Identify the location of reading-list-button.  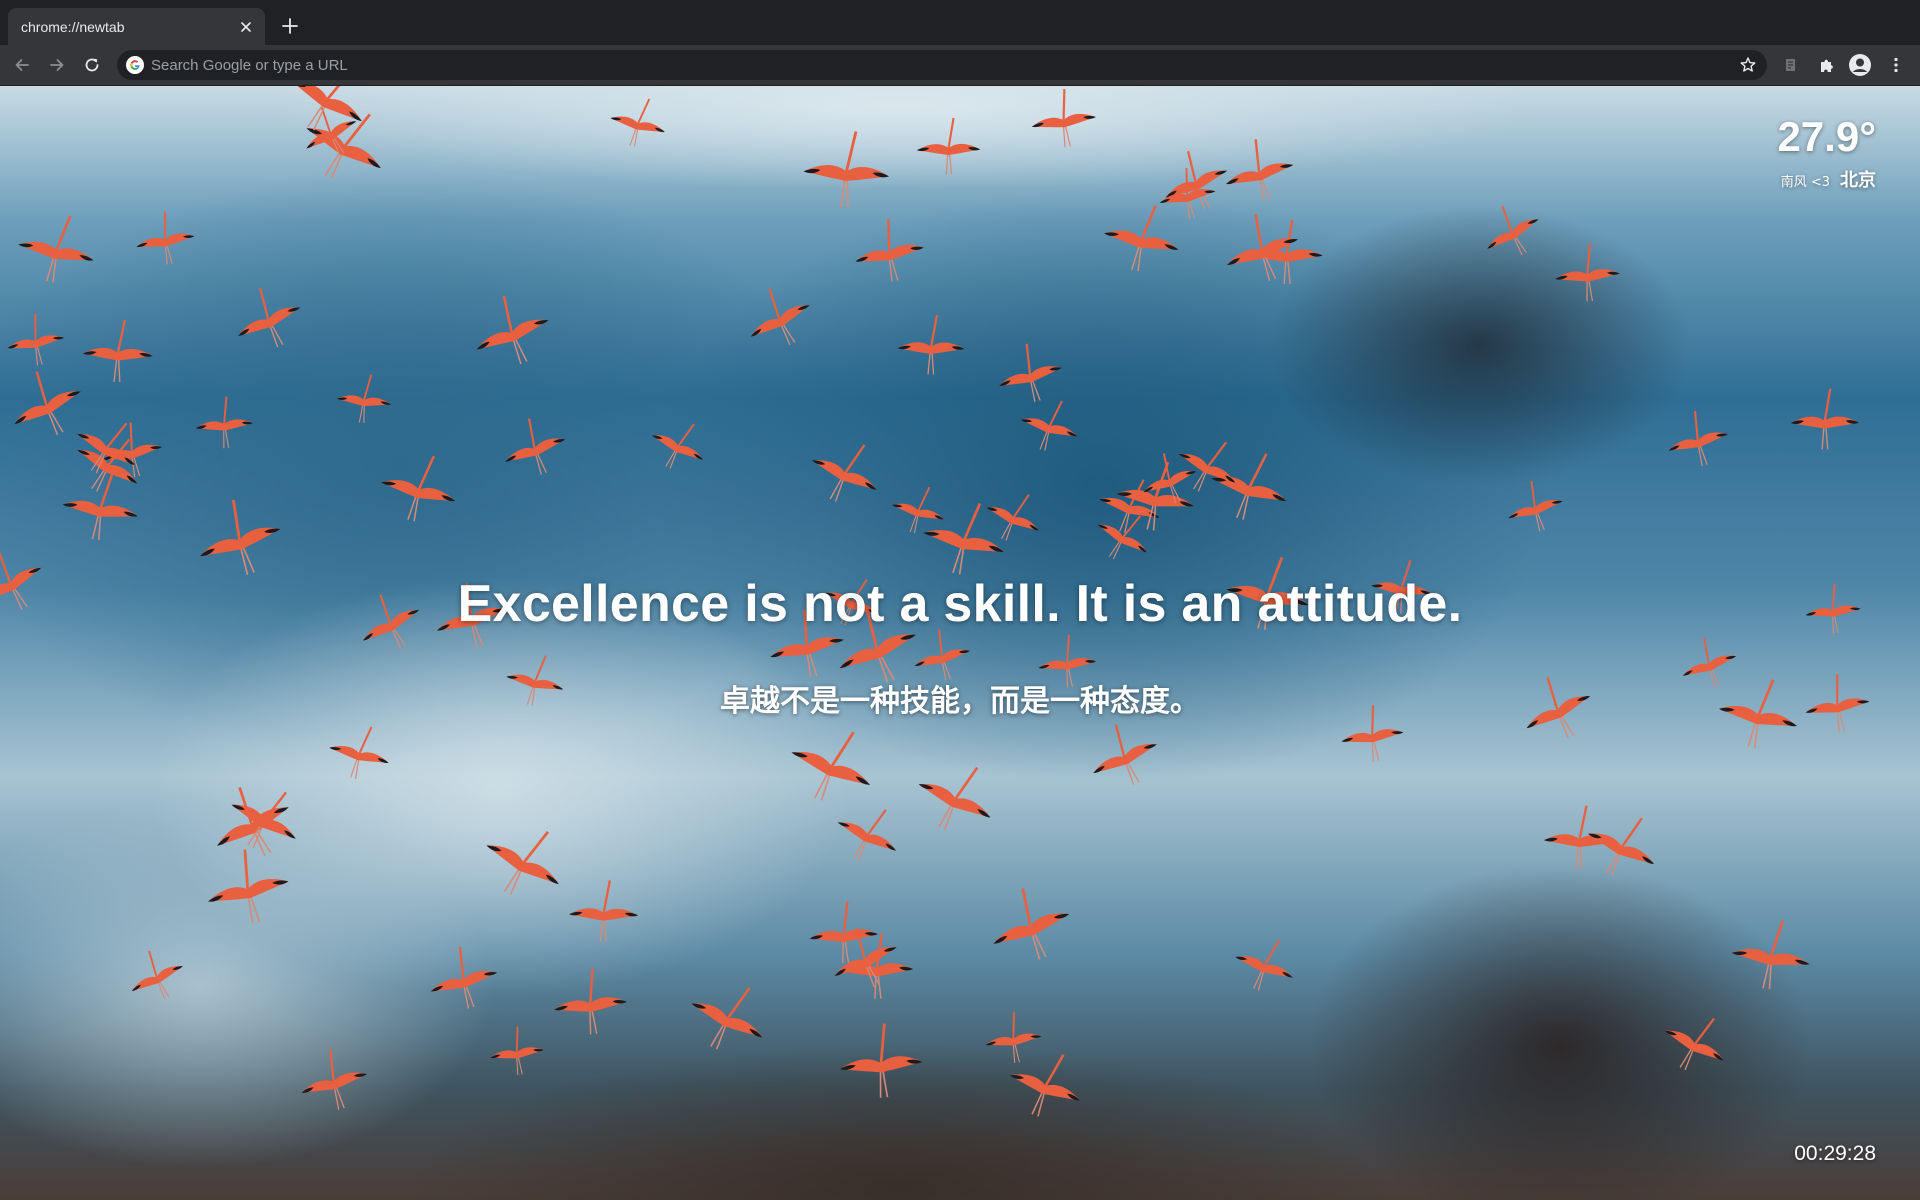
(1791, 65).